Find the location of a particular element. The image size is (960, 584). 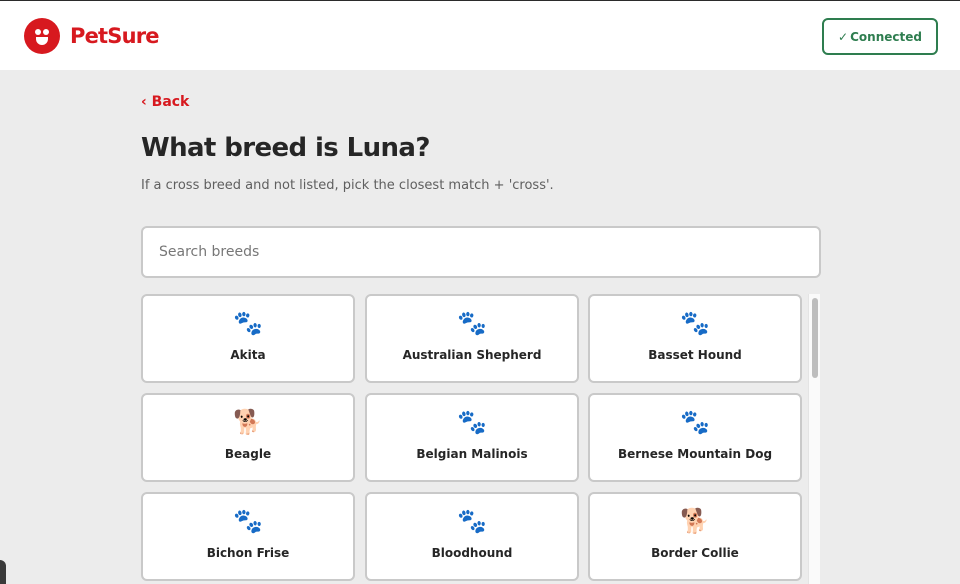

breed-card-bernese-mountain-dog: 🐾 Bernese Mountain Dog is located at coordinates (695, 437).